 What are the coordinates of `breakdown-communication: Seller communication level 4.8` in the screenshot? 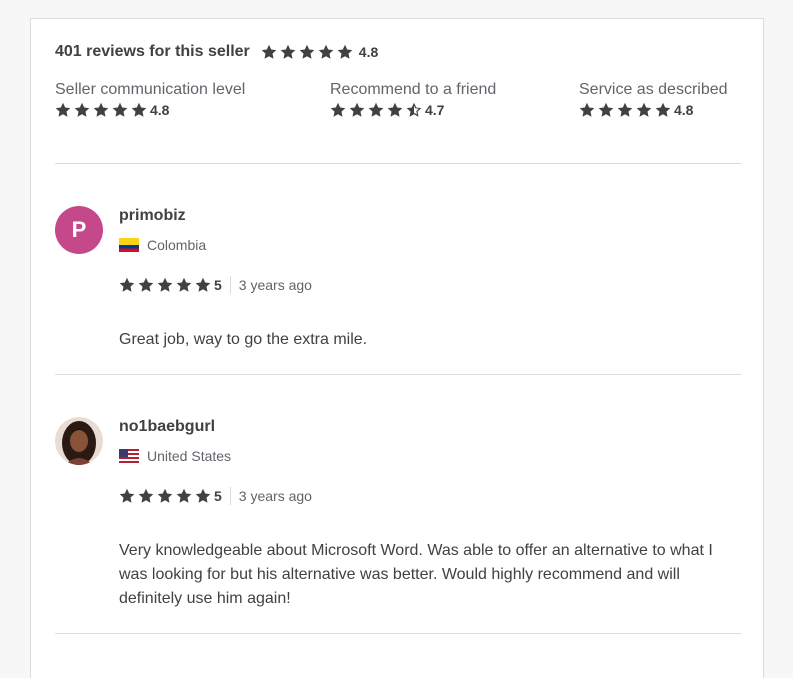 It's located at (150, 99).